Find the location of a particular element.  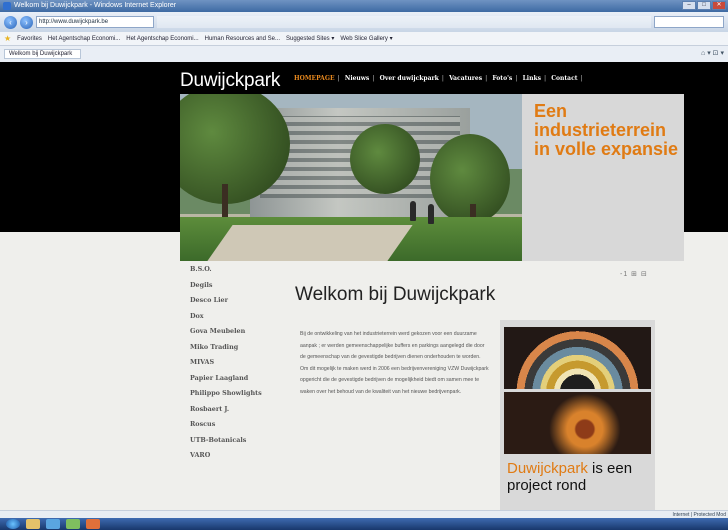

promo-highlight: Duwijckpark is located at coordinates (547, 468).